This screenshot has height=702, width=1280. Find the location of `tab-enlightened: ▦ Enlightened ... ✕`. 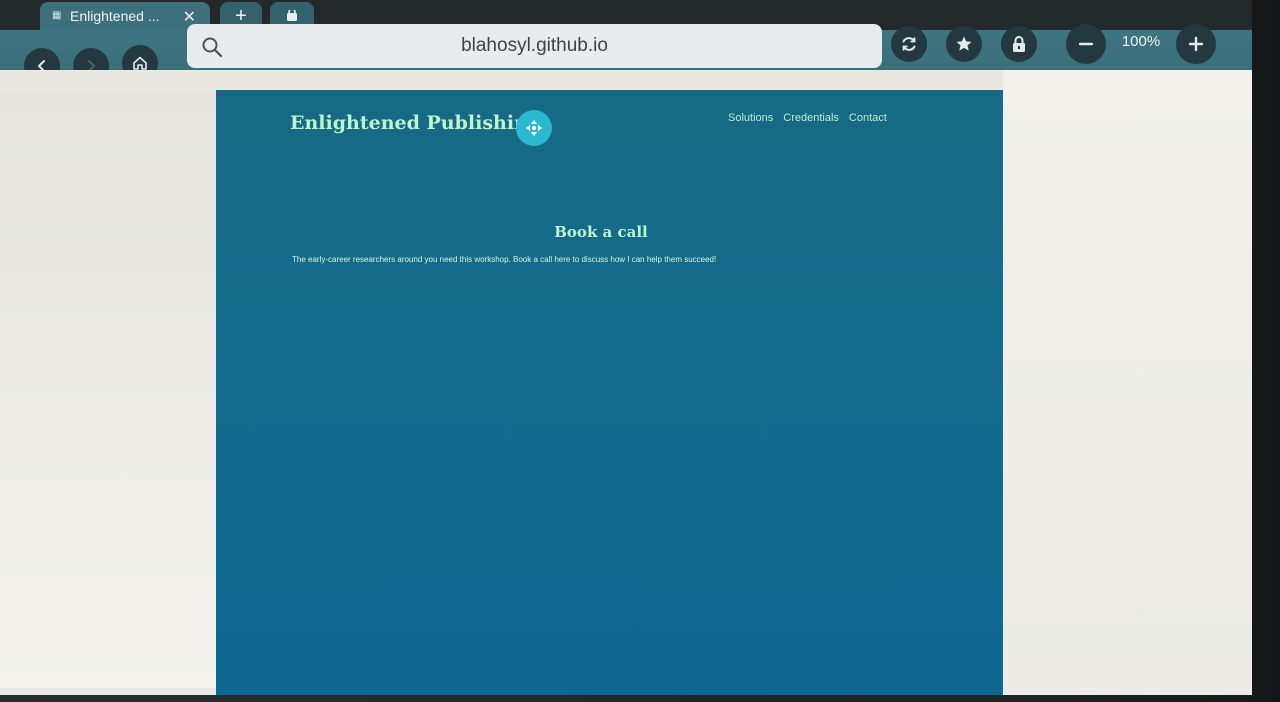

tab-enlightened: ▦ Enlightened ... ✕ is located at coordinates (125, 16).